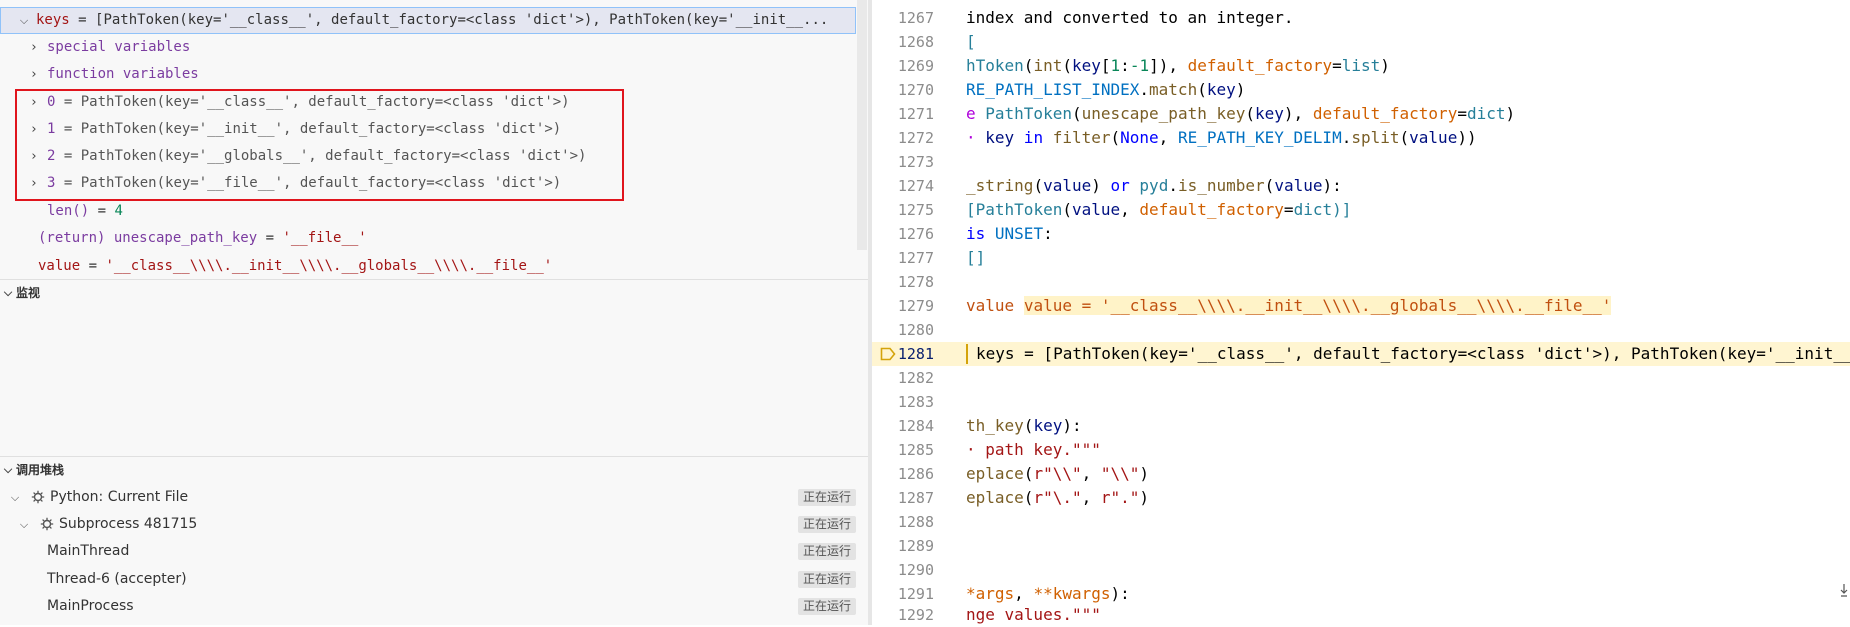  What do you see at coordinates (915, 162) in the screenshot?
I see `code-line: 1273` at bounding box center [915, 162].